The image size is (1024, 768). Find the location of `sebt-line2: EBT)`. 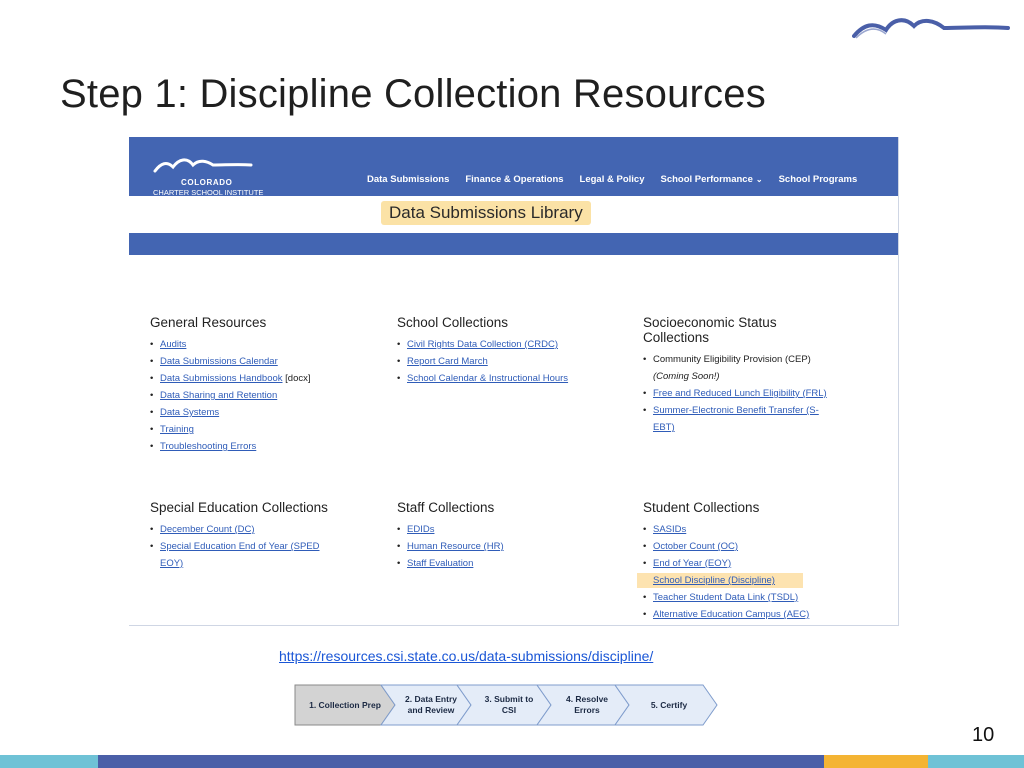

sebt-line2: EBT) is located at coordinates (664, 427).